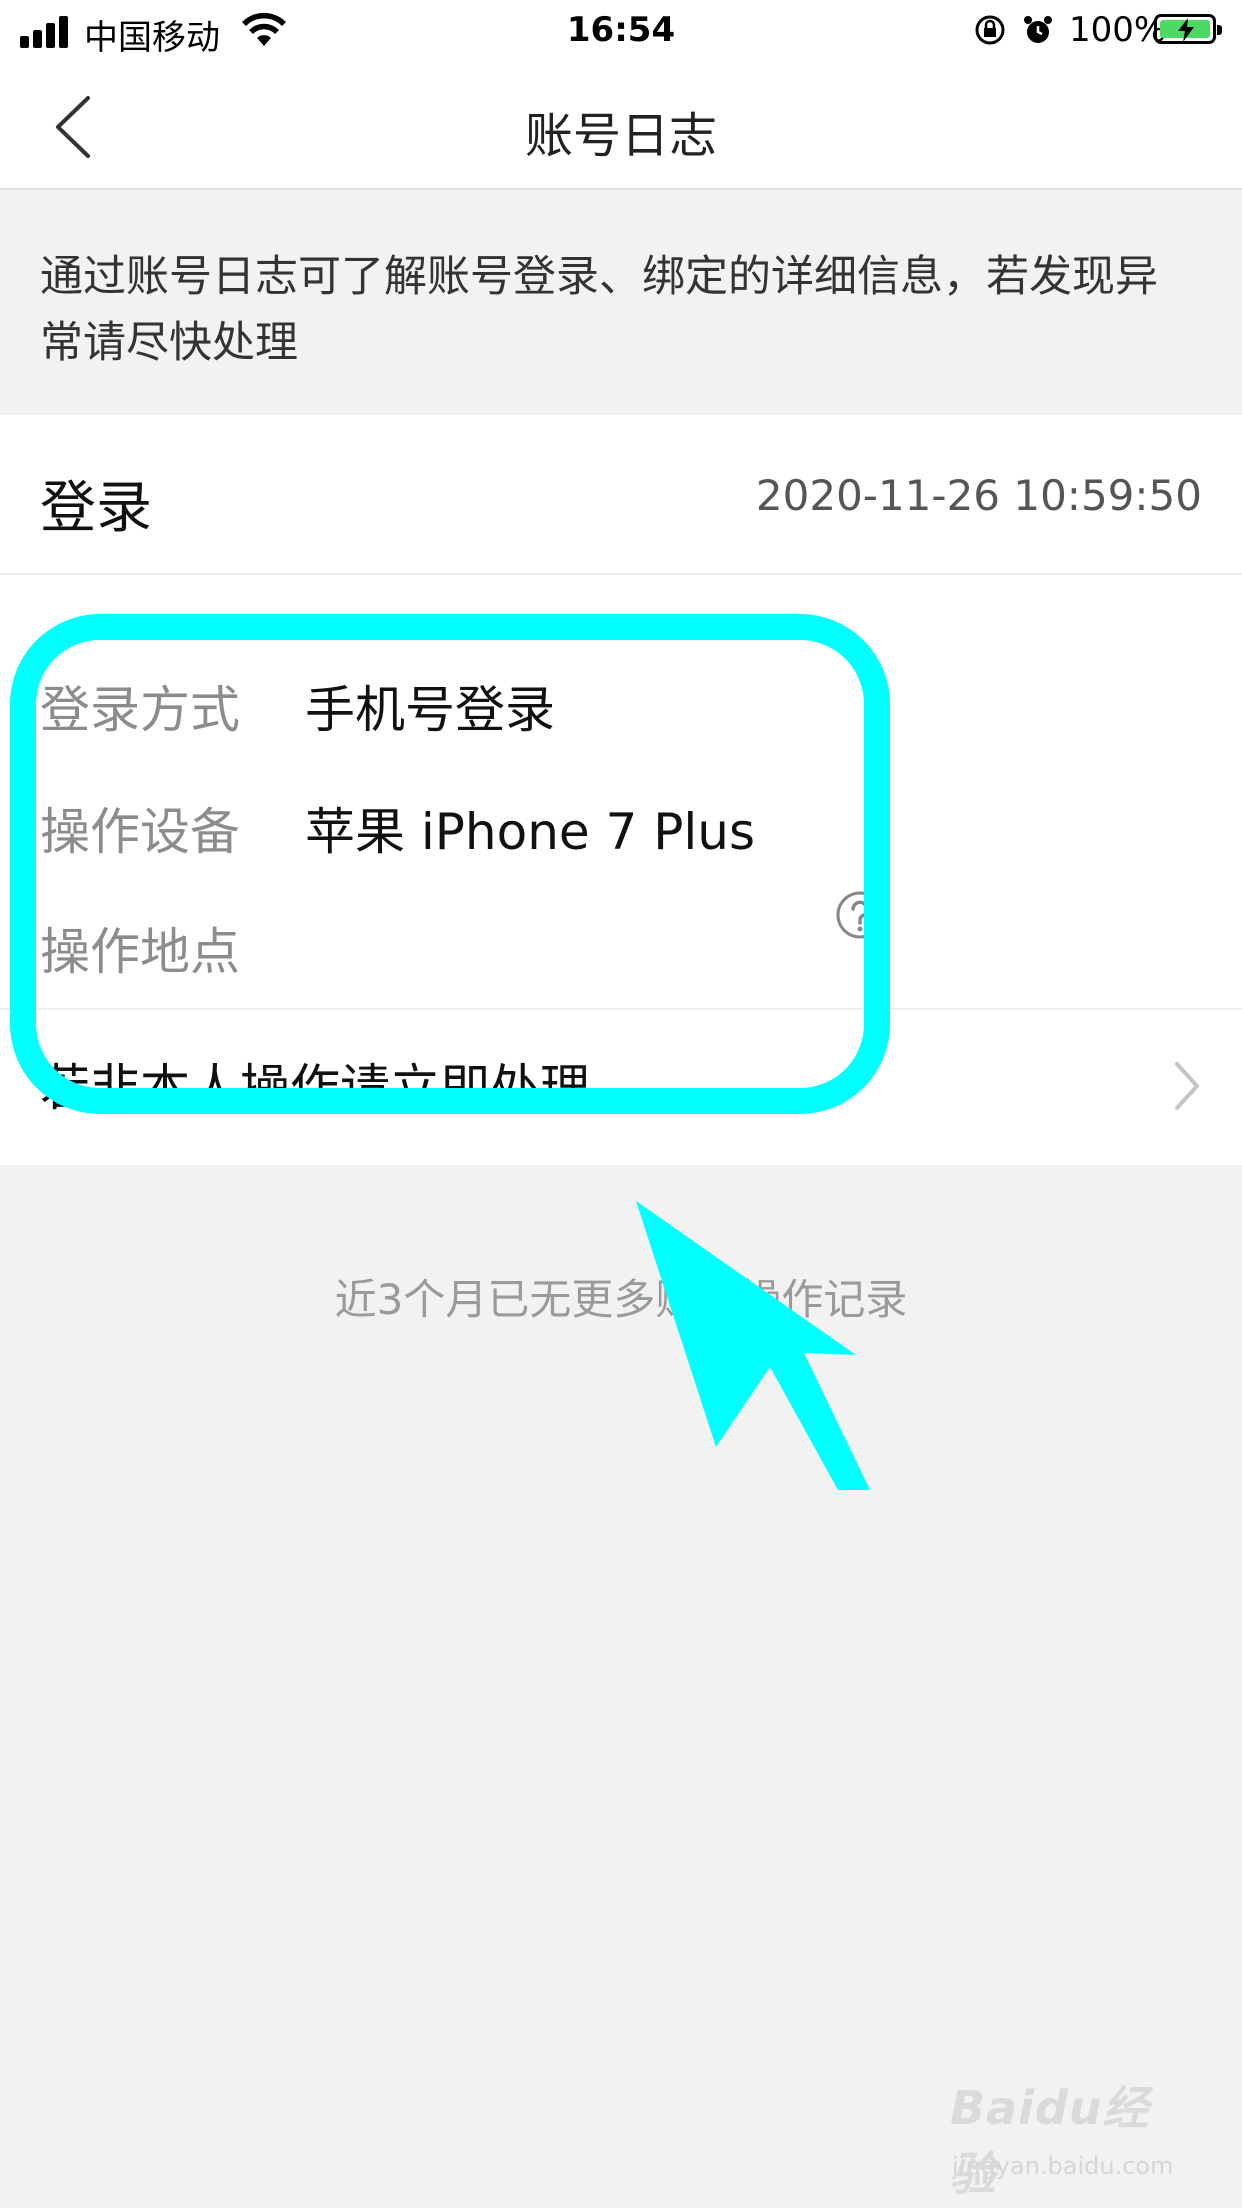 The height and width of the screenshot is (2208, 1242). Describe the element at coordinates (621, 495) in the screenshot. I see `log-entry-header: 登录 2020-11-26 10:59:50` at that location.